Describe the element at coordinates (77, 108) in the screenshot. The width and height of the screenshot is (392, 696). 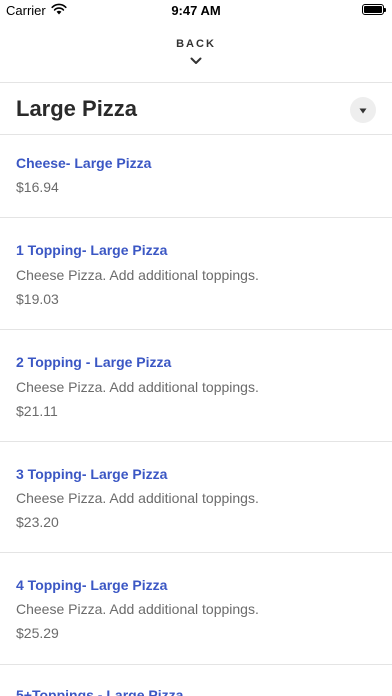
I see `section-title: Large Pizza` at that location.